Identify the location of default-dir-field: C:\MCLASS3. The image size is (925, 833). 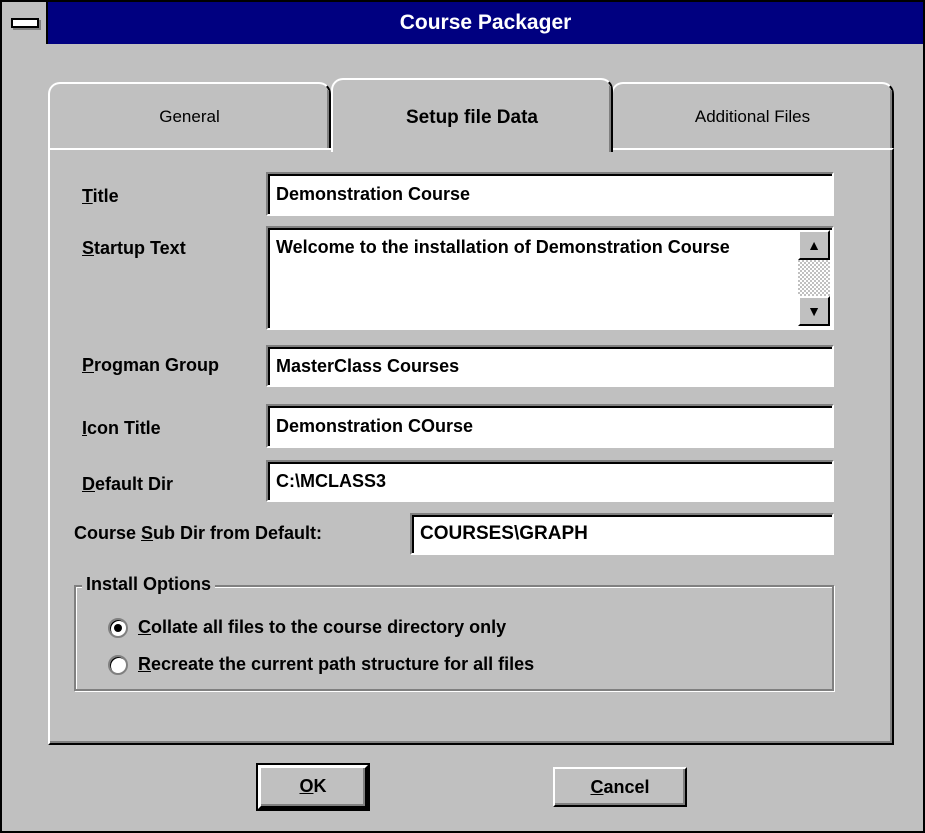
(550, 481).